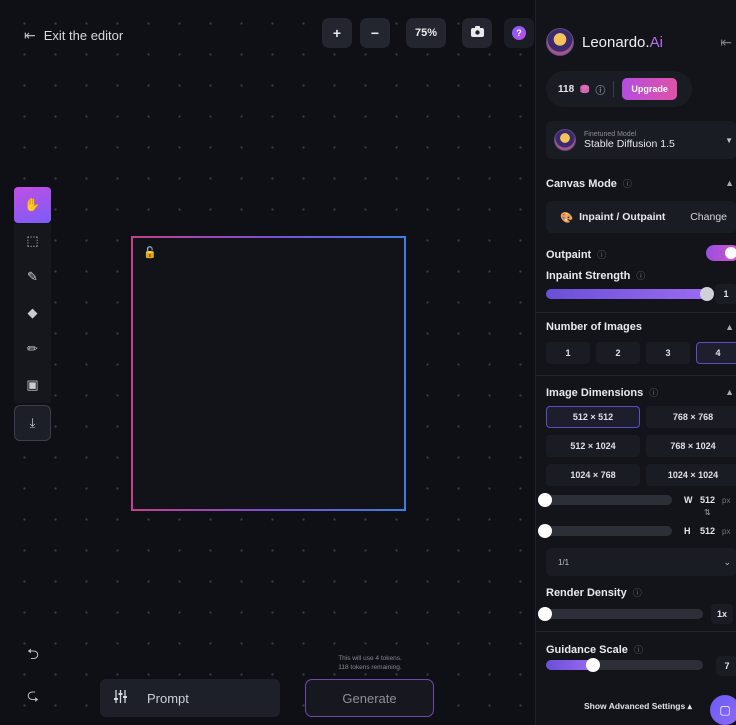  I want to click on zoom-level: 75%, so click(426, 33).